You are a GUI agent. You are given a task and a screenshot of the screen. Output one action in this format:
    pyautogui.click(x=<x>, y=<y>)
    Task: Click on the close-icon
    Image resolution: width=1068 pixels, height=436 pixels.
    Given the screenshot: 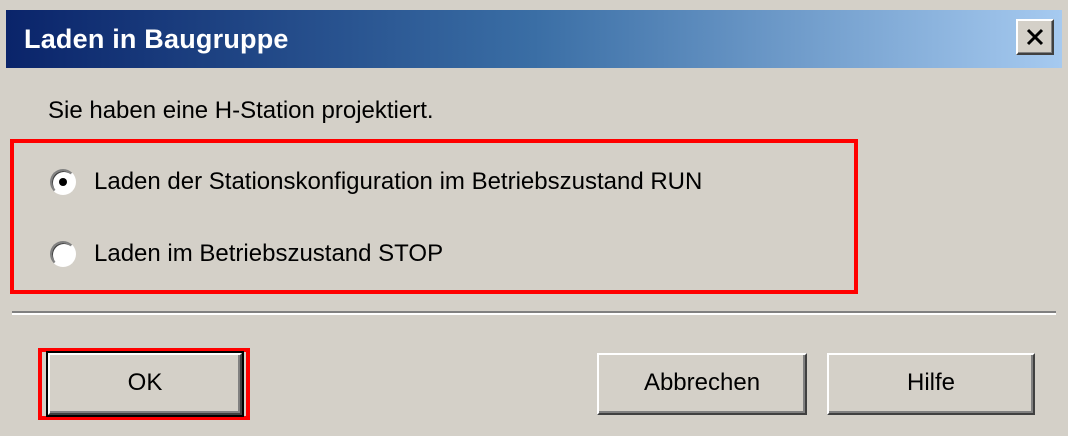 What is the action you would take?
    pyautogui.click(x=1035, y=37)
    